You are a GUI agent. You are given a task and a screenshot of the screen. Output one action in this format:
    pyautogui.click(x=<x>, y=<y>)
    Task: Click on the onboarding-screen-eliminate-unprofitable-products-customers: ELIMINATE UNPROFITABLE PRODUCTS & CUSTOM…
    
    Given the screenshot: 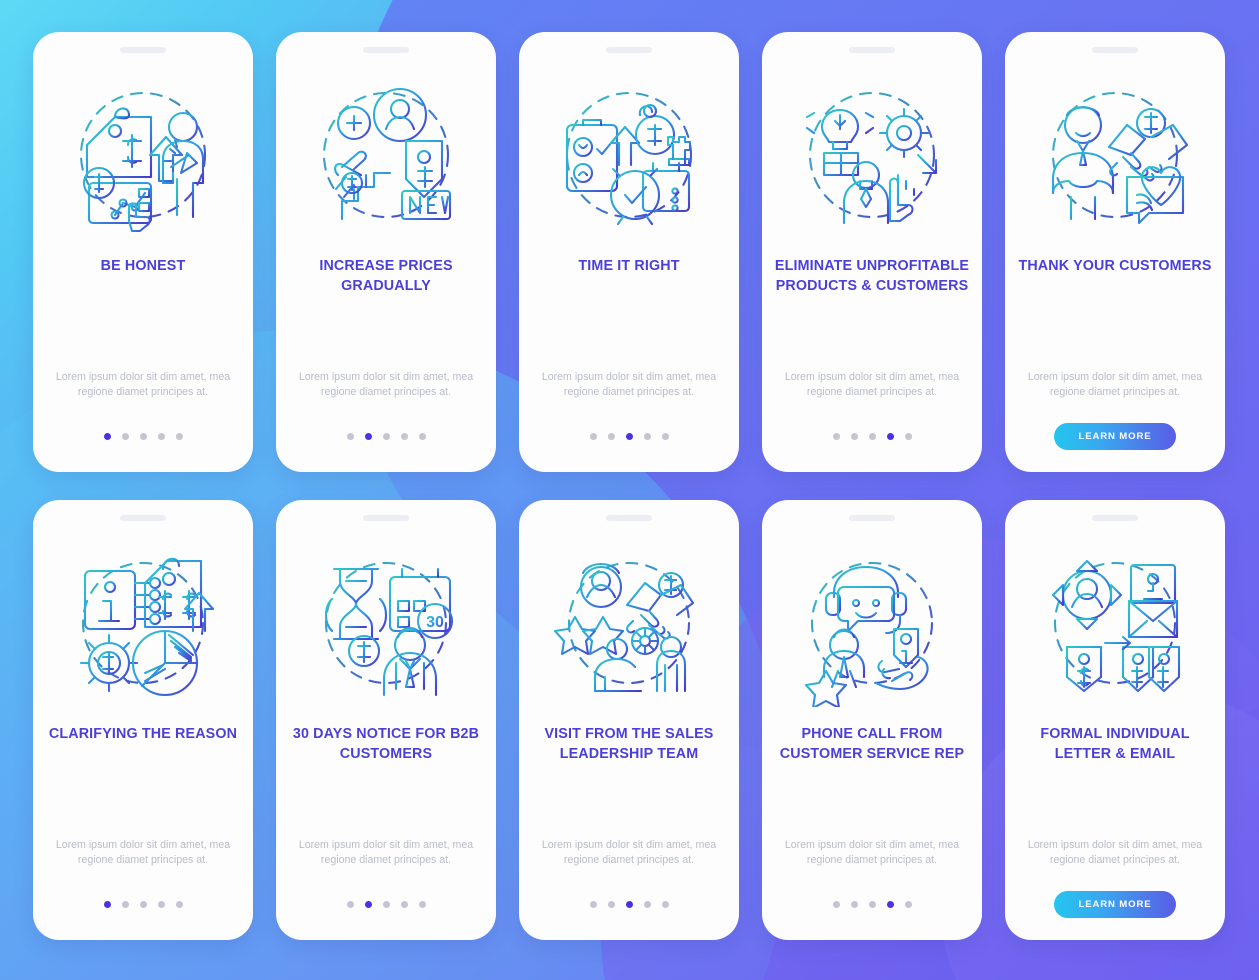 What is the action you would take?
    pyautogui.click(x=872, y=252)
    